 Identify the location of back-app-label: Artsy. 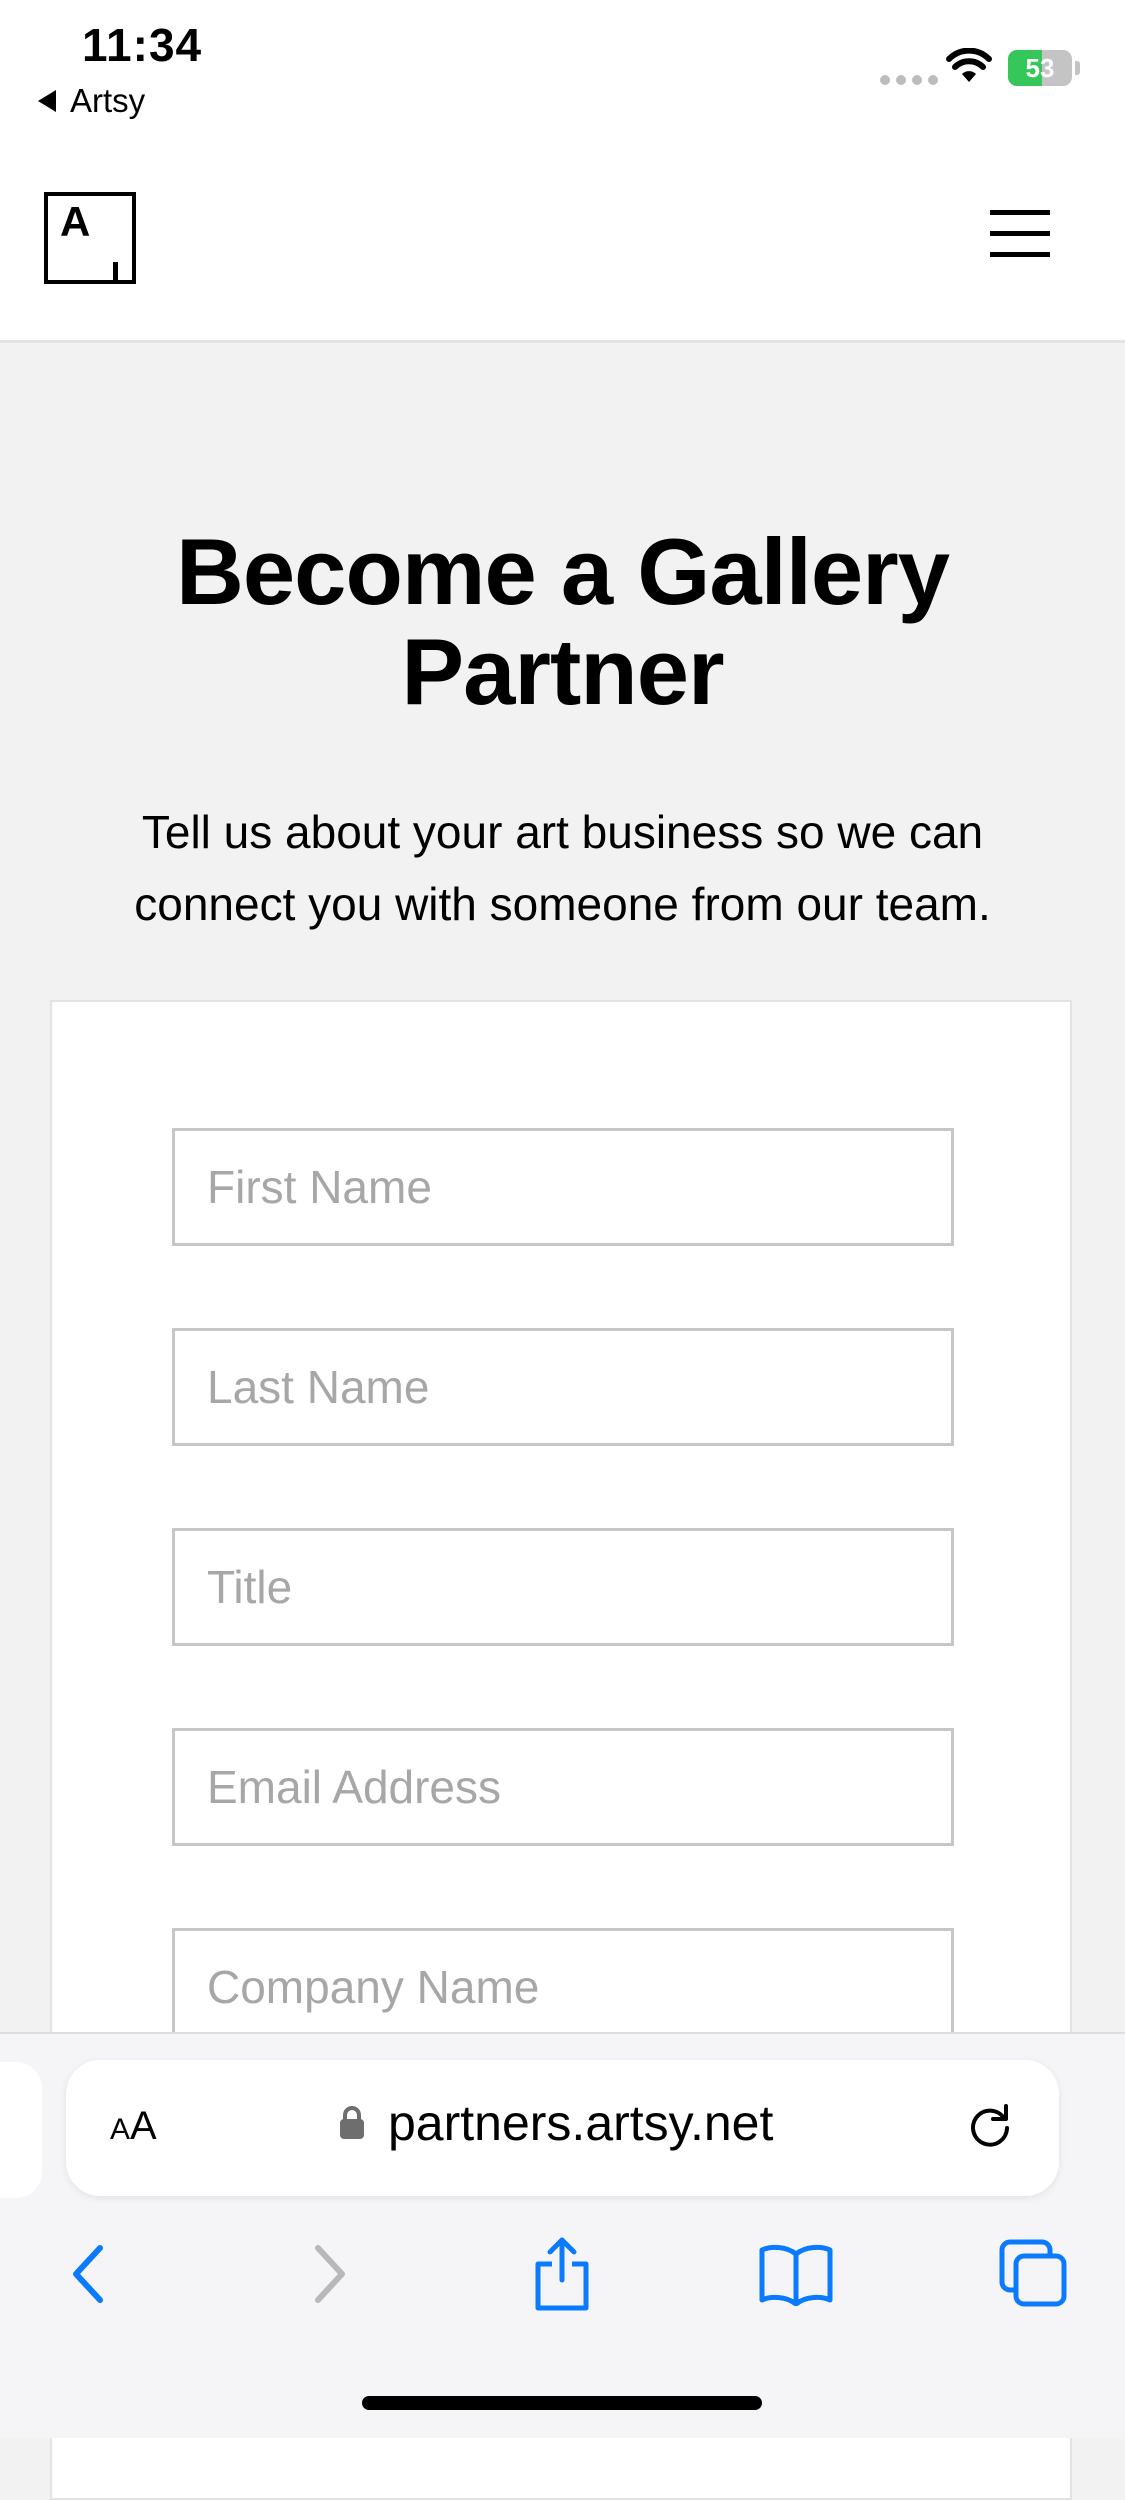
(108, 100).